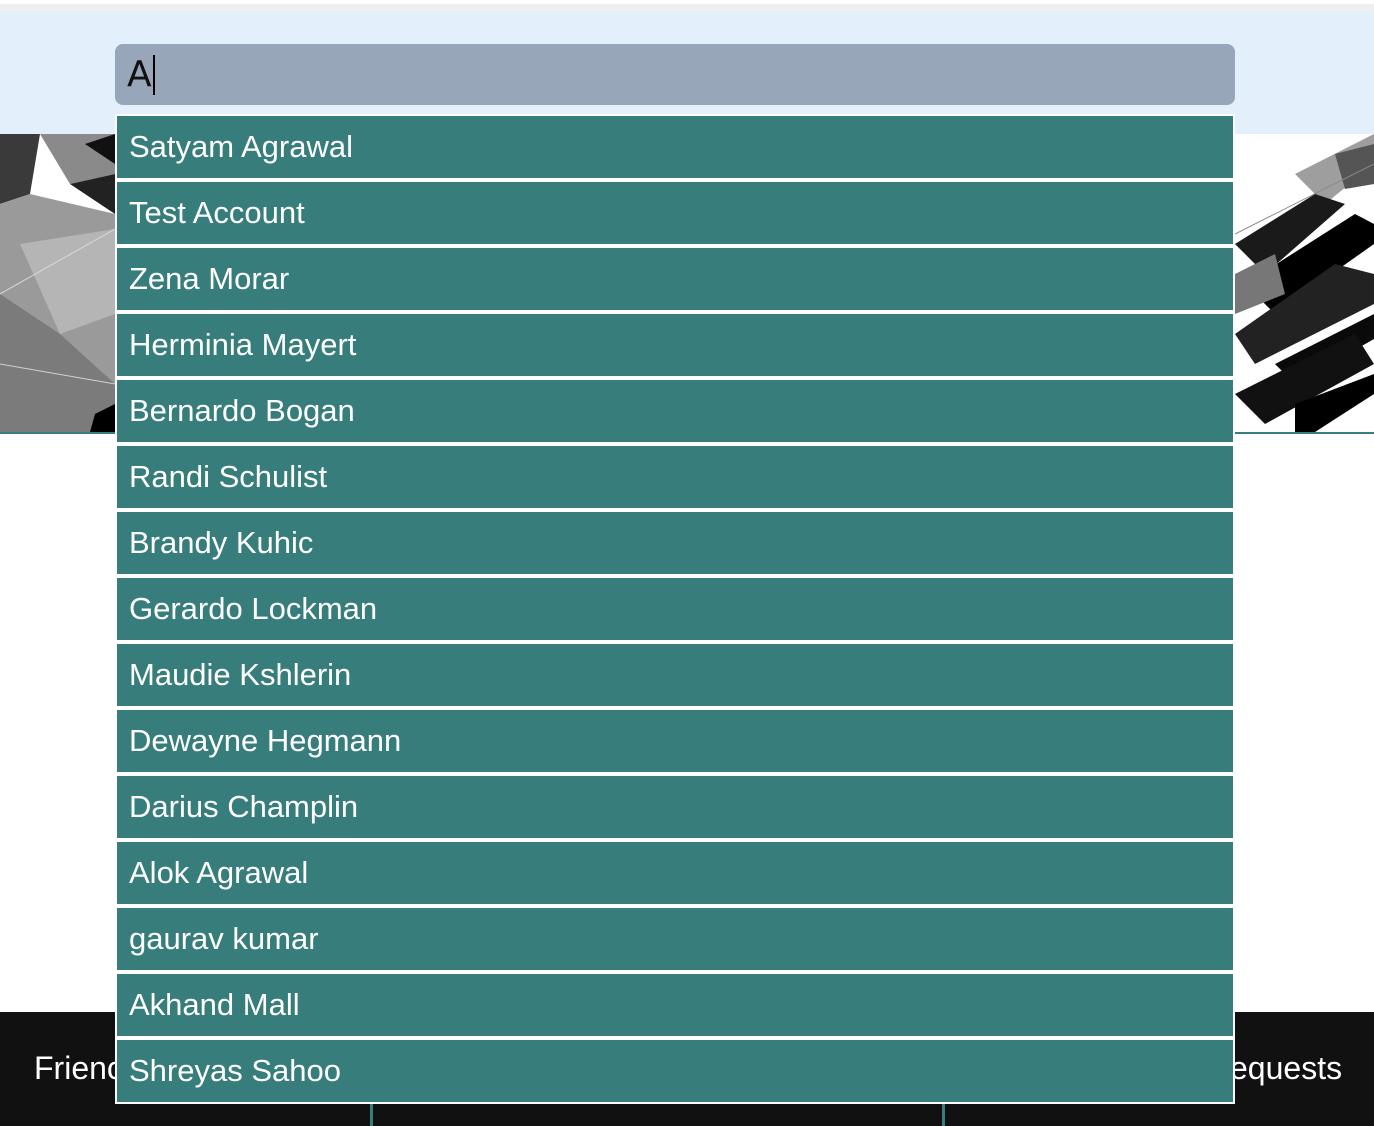  I want to click on suggestion-item: Test Account, so click(675, 213).